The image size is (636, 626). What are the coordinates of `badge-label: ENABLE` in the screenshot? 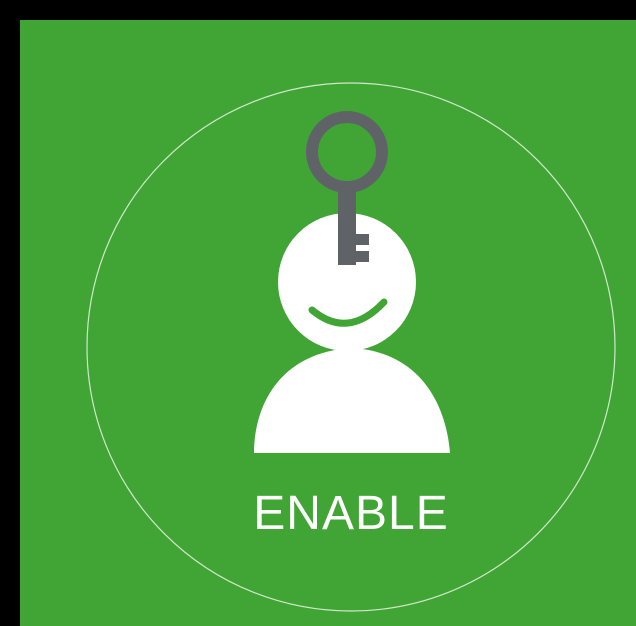 It's located at (351, 513).